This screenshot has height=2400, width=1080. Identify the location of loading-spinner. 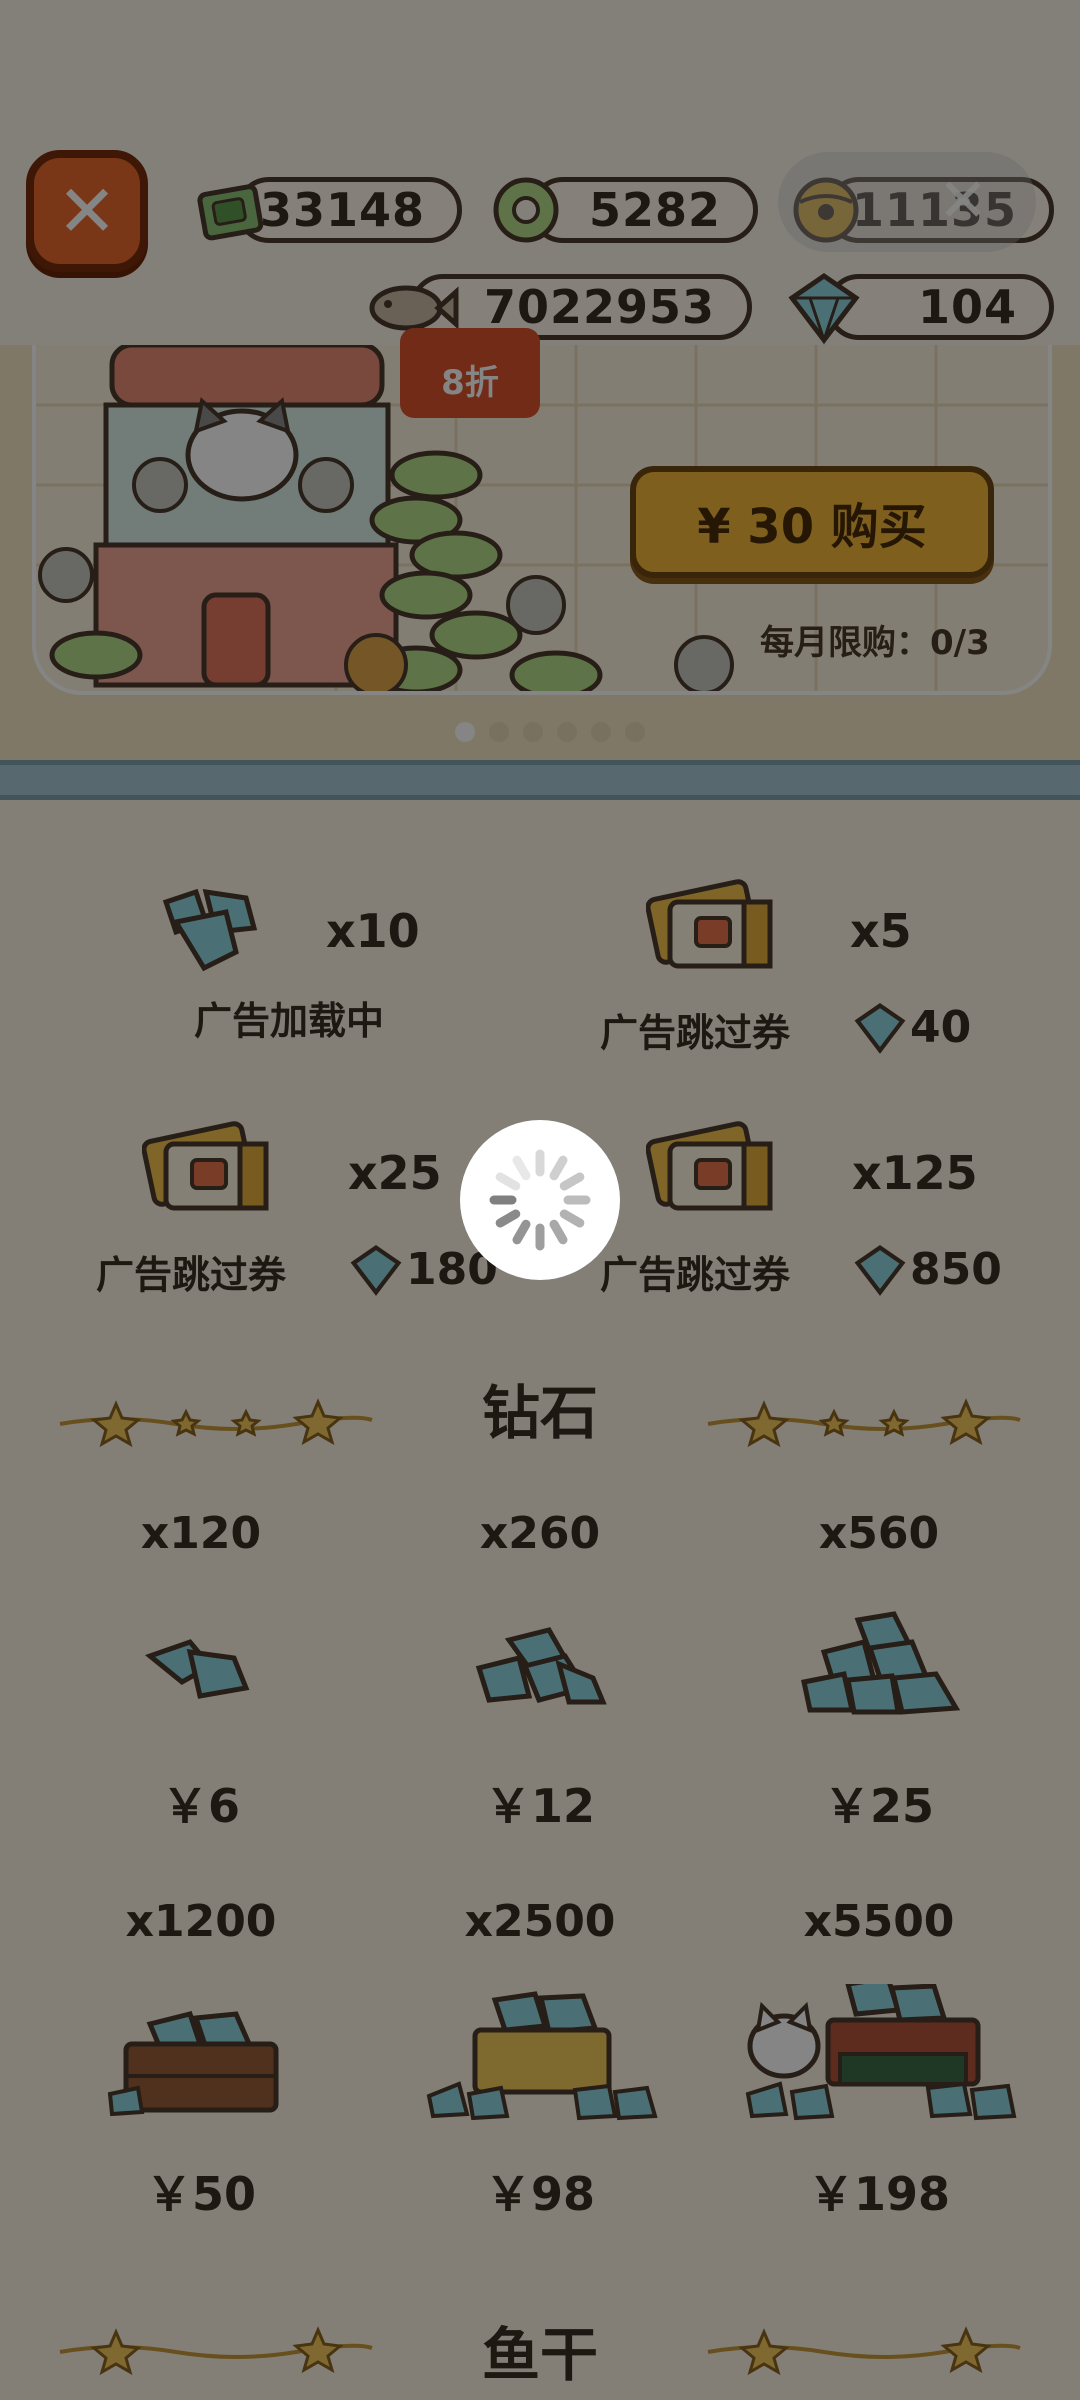
(540, 1200).